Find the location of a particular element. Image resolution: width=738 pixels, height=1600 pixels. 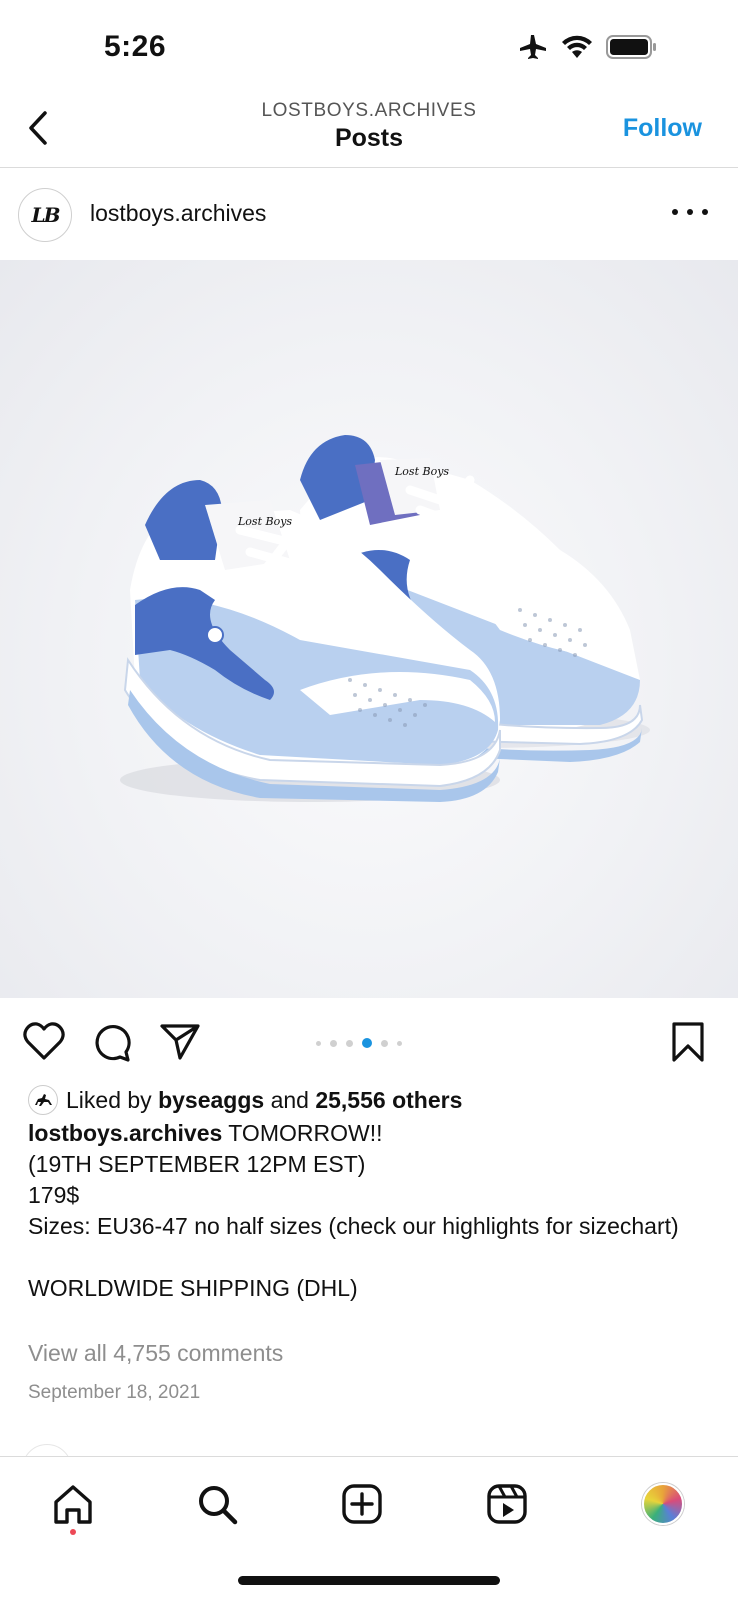

tab-reels is located at coordinates (507, 1504).